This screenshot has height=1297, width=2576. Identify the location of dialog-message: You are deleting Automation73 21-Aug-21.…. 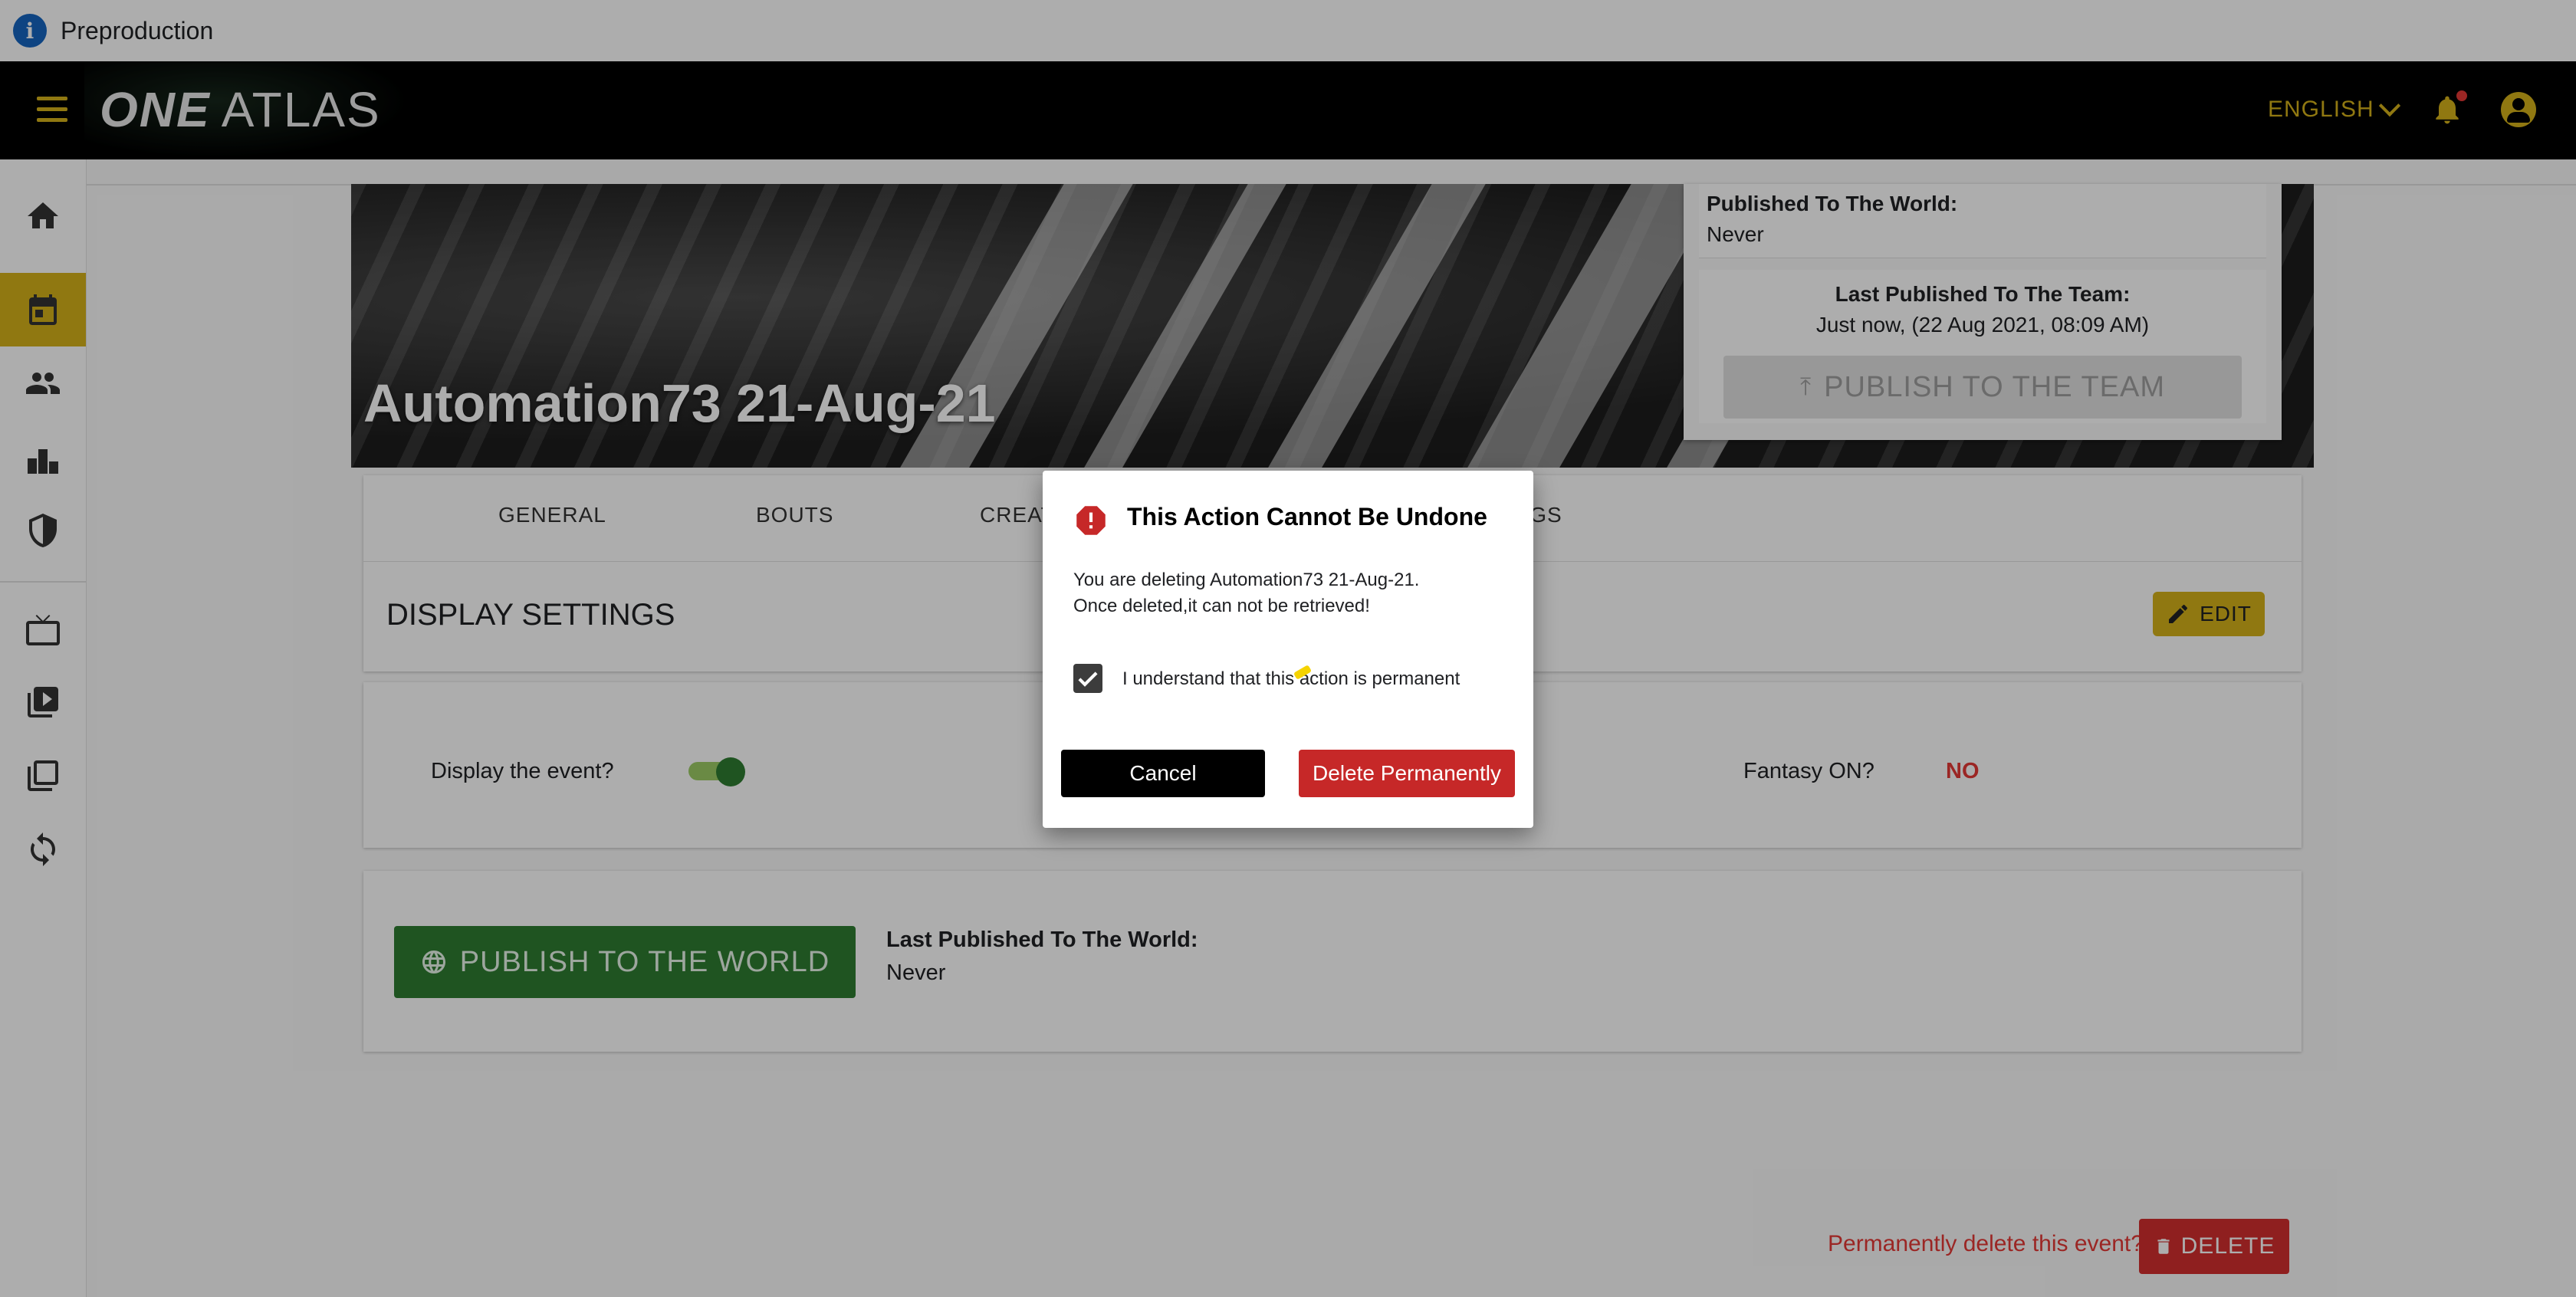
(1246, 593).